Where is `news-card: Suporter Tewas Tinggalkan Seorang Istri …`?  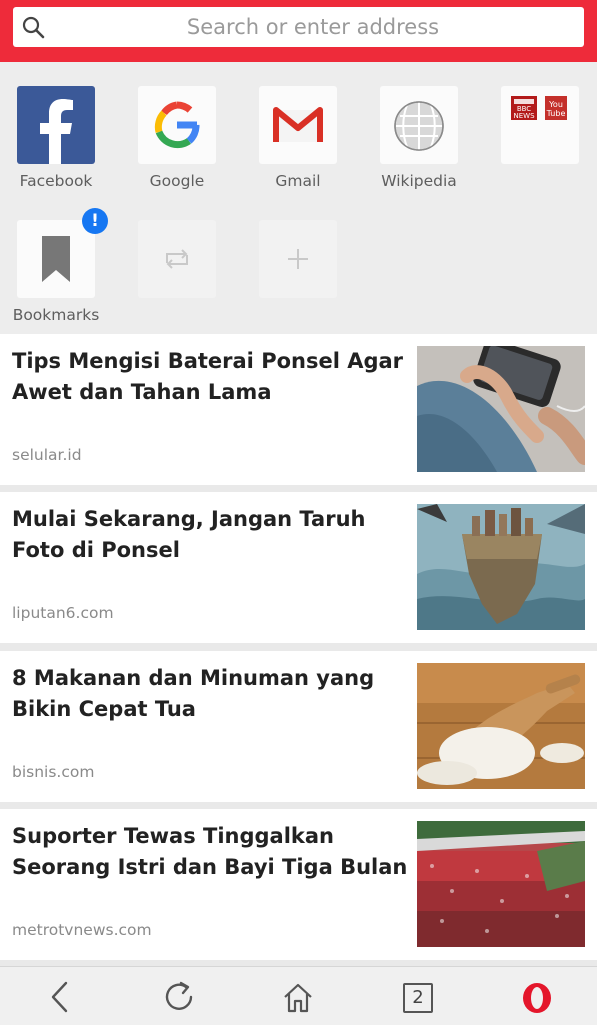 news-card: Suporter Tewas Tinggalkan Seorang Istri … is located at coordinates (298, 884).